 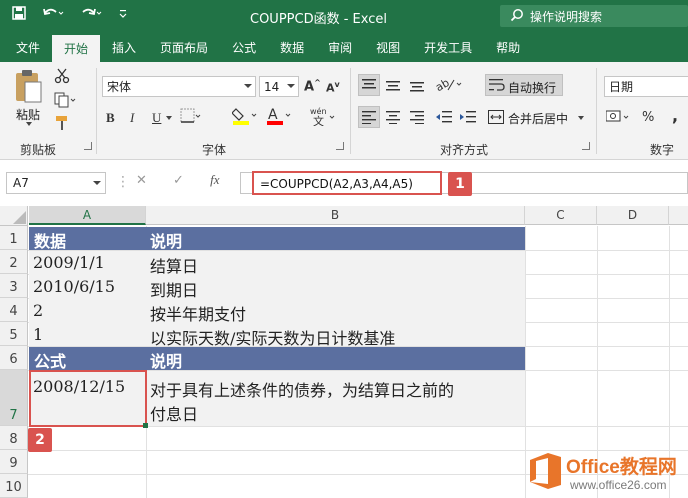 I want to click on cell-a3: 2010/6/15, so click(x=74, y=286).